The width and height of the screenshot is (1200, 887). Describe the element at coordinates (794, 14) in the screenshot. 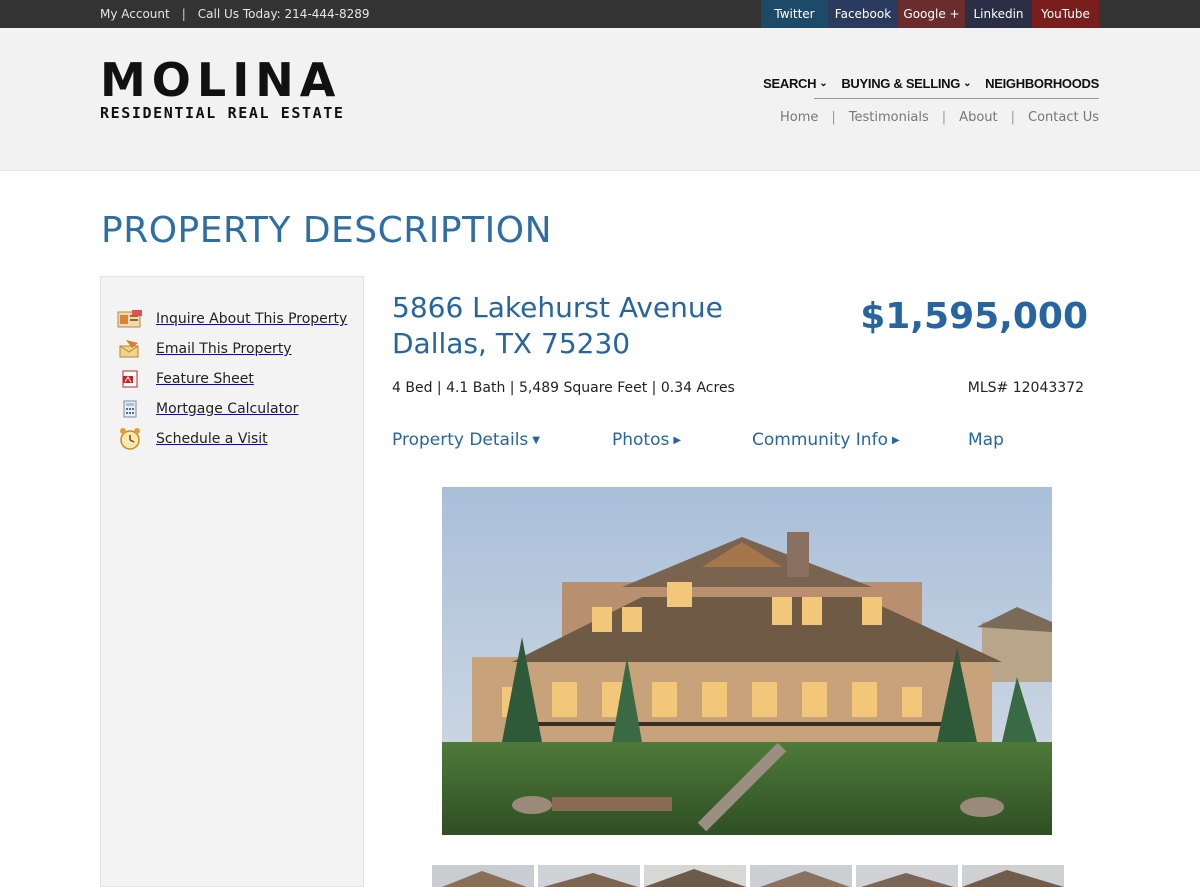

I see `twitter-link: Twitter` at that location.